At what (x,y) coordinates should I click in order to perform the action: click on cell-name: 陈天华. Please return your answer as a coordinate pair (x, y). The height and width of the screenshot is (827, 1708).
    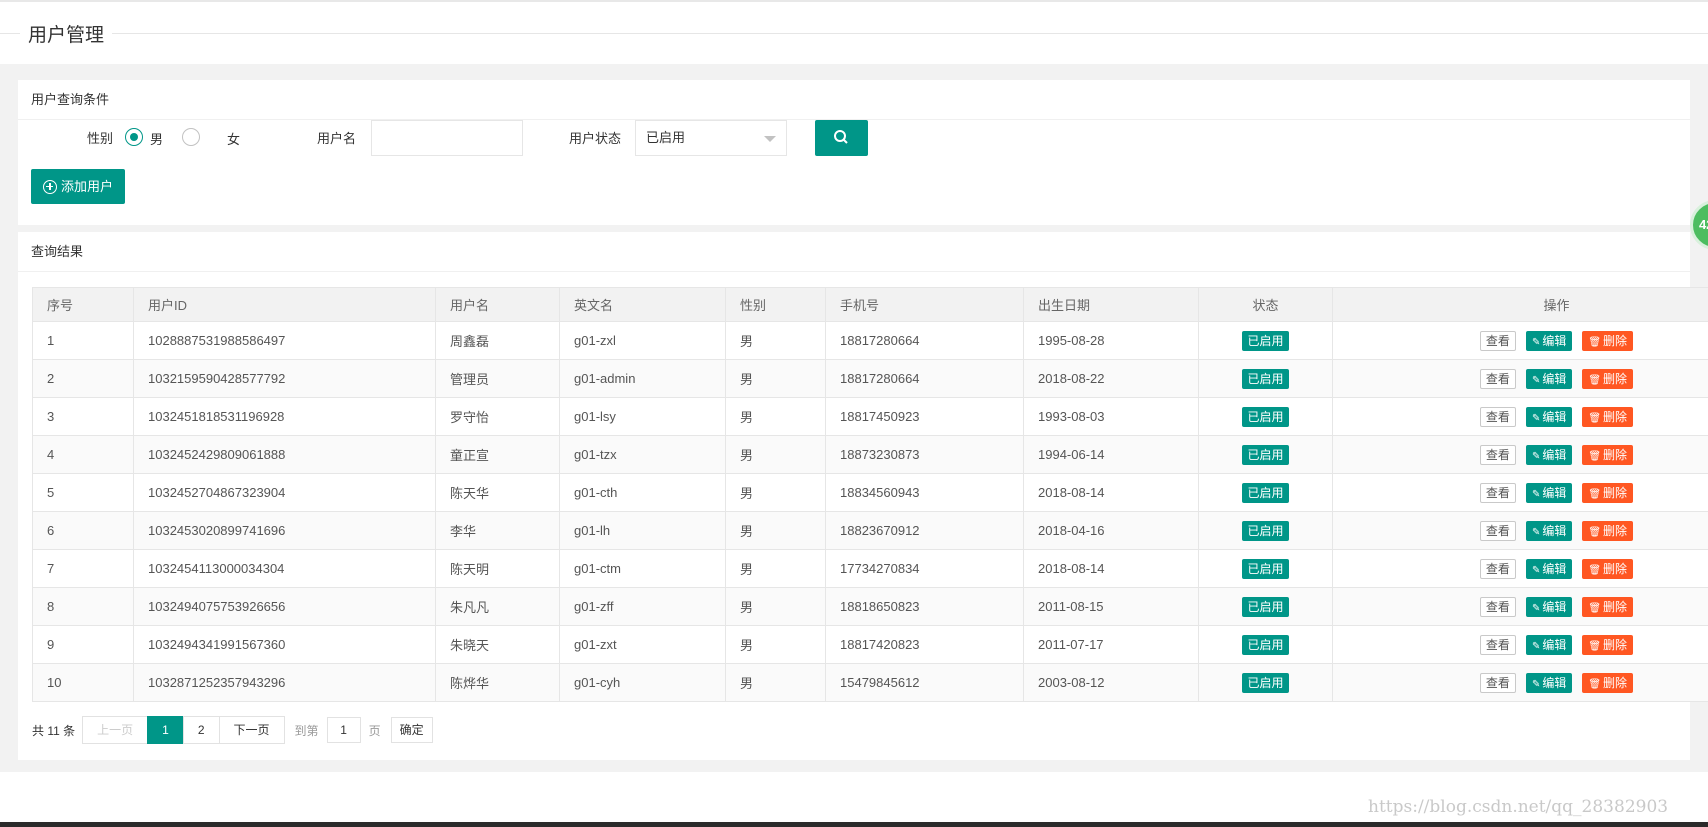
    Looking at the image, I should click on (497, 492).